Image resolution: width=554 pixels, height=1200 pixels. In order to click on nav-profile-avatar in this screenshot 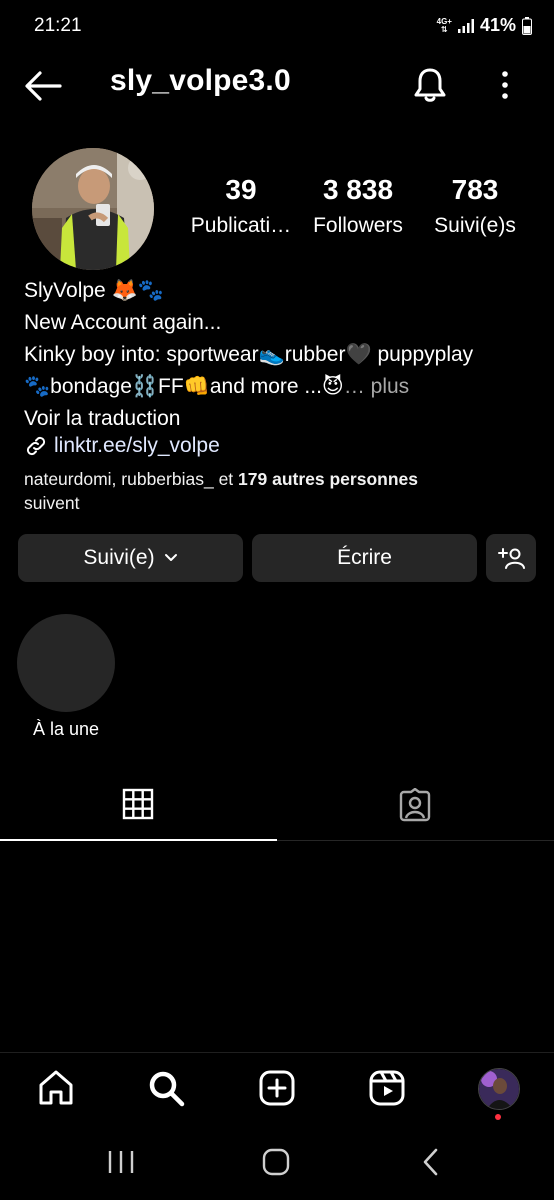, I will do `click(499, 1089)`.